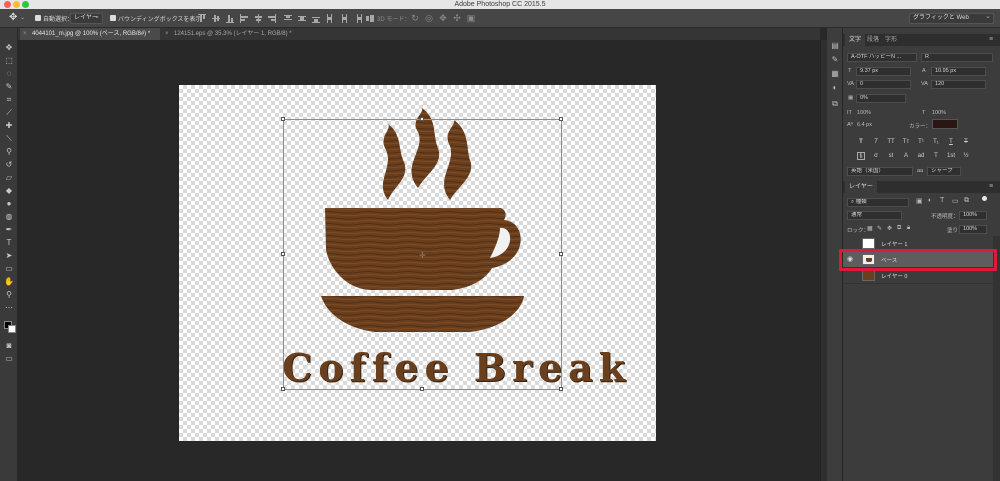 The height and width of the screenshot is (481, 1000). I want to click on leading-icon: A, so click(924, 71).